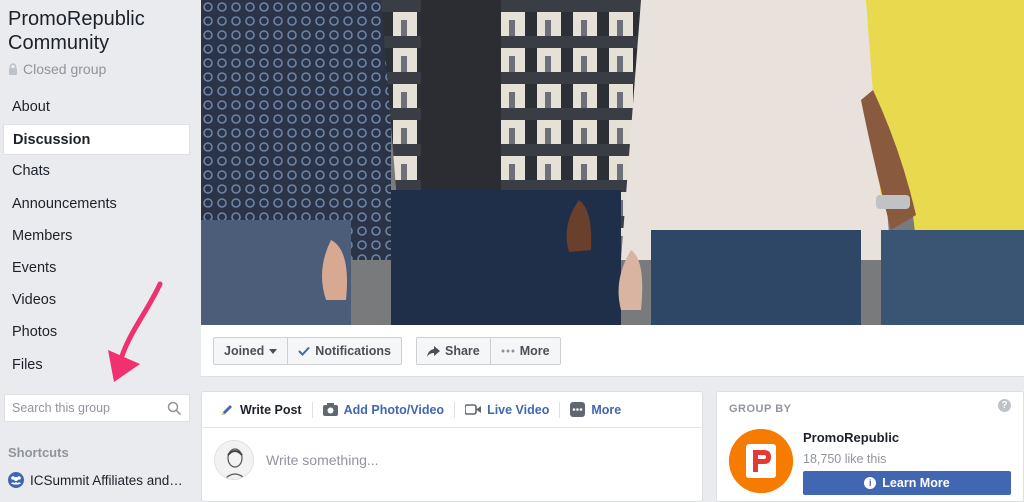 The width and height of the screenshot is (1024, 502). I want to click on nav-item-members: Members, so click(96, 236).